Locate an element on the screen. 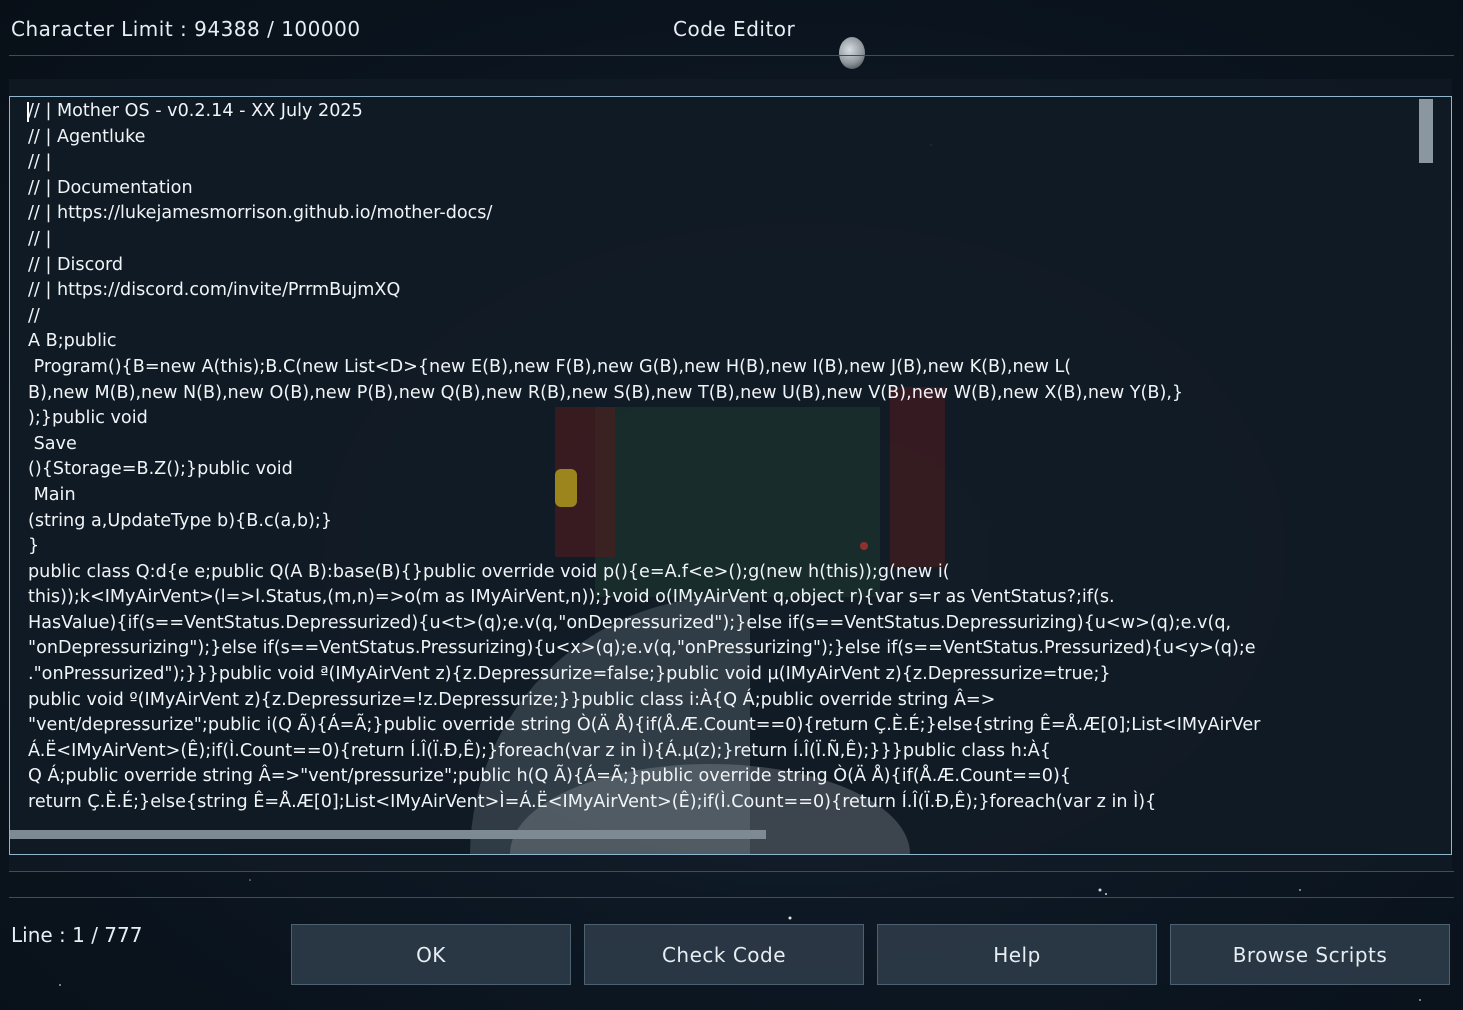  moon-decoration is located at coordinates (852, 53).